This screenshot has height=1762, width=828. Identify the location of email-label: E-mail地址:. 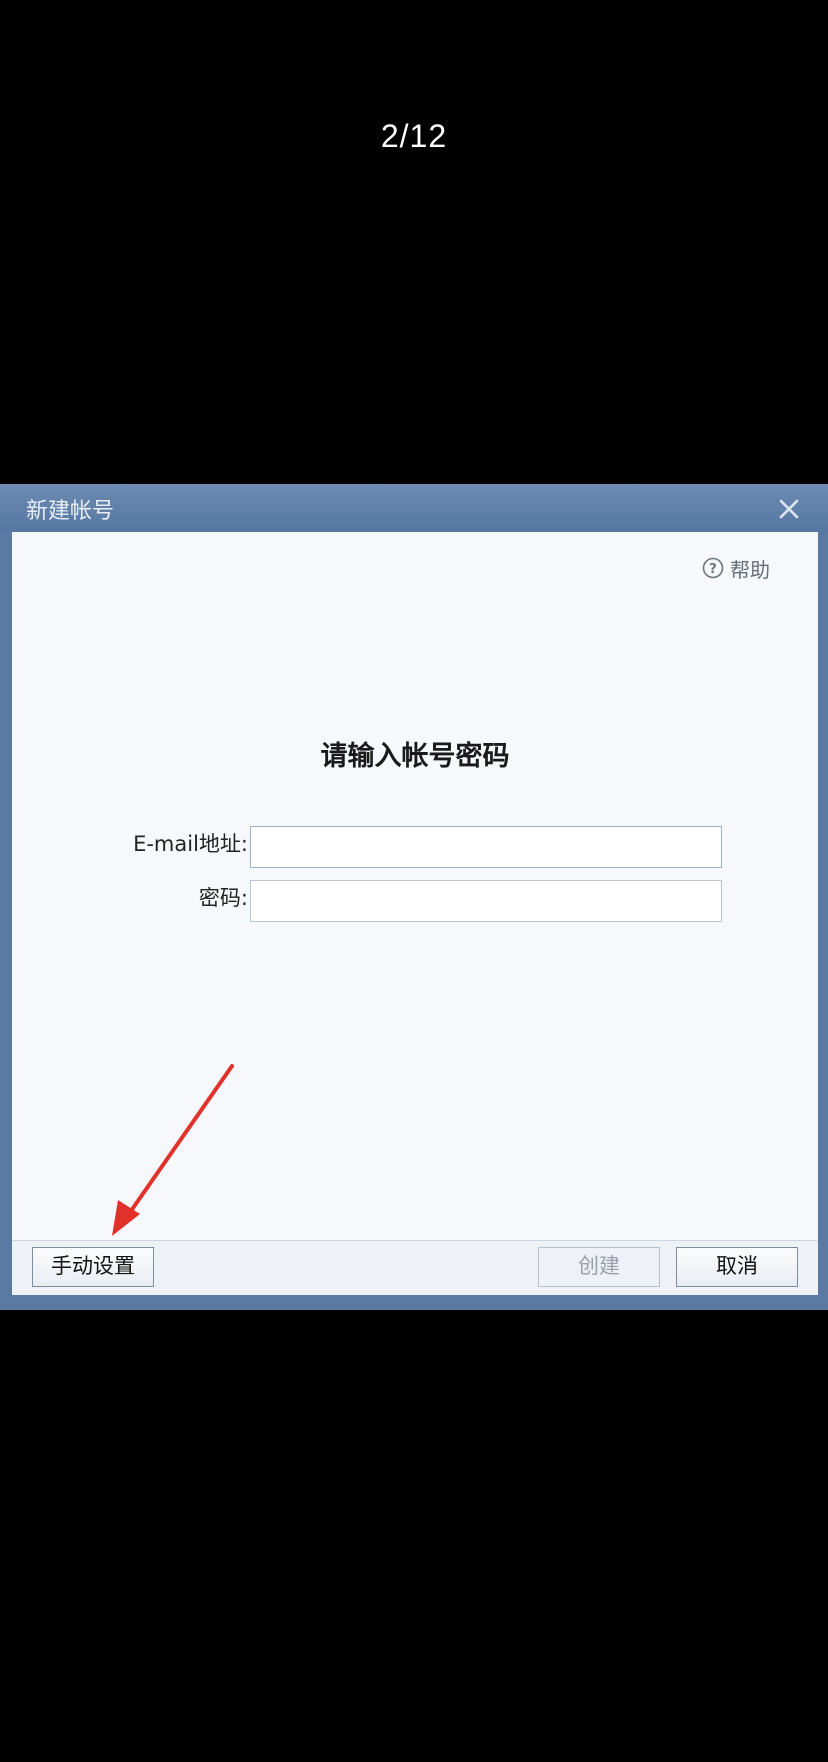
(190, 844).